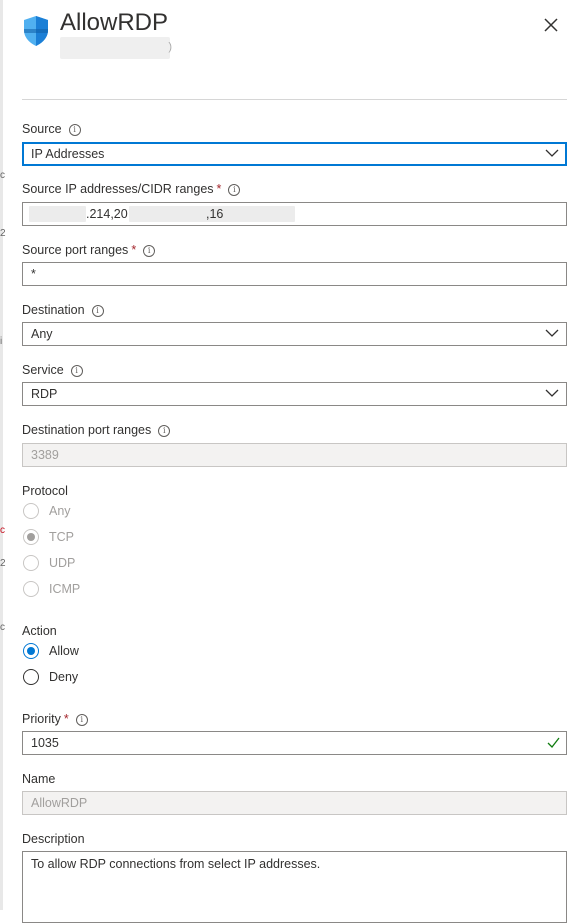 The image size is (588, 923). What do you see at coordinates (39, 631) in the screenshot?
I see `action-label: Action` at bounding box center [39, 631].